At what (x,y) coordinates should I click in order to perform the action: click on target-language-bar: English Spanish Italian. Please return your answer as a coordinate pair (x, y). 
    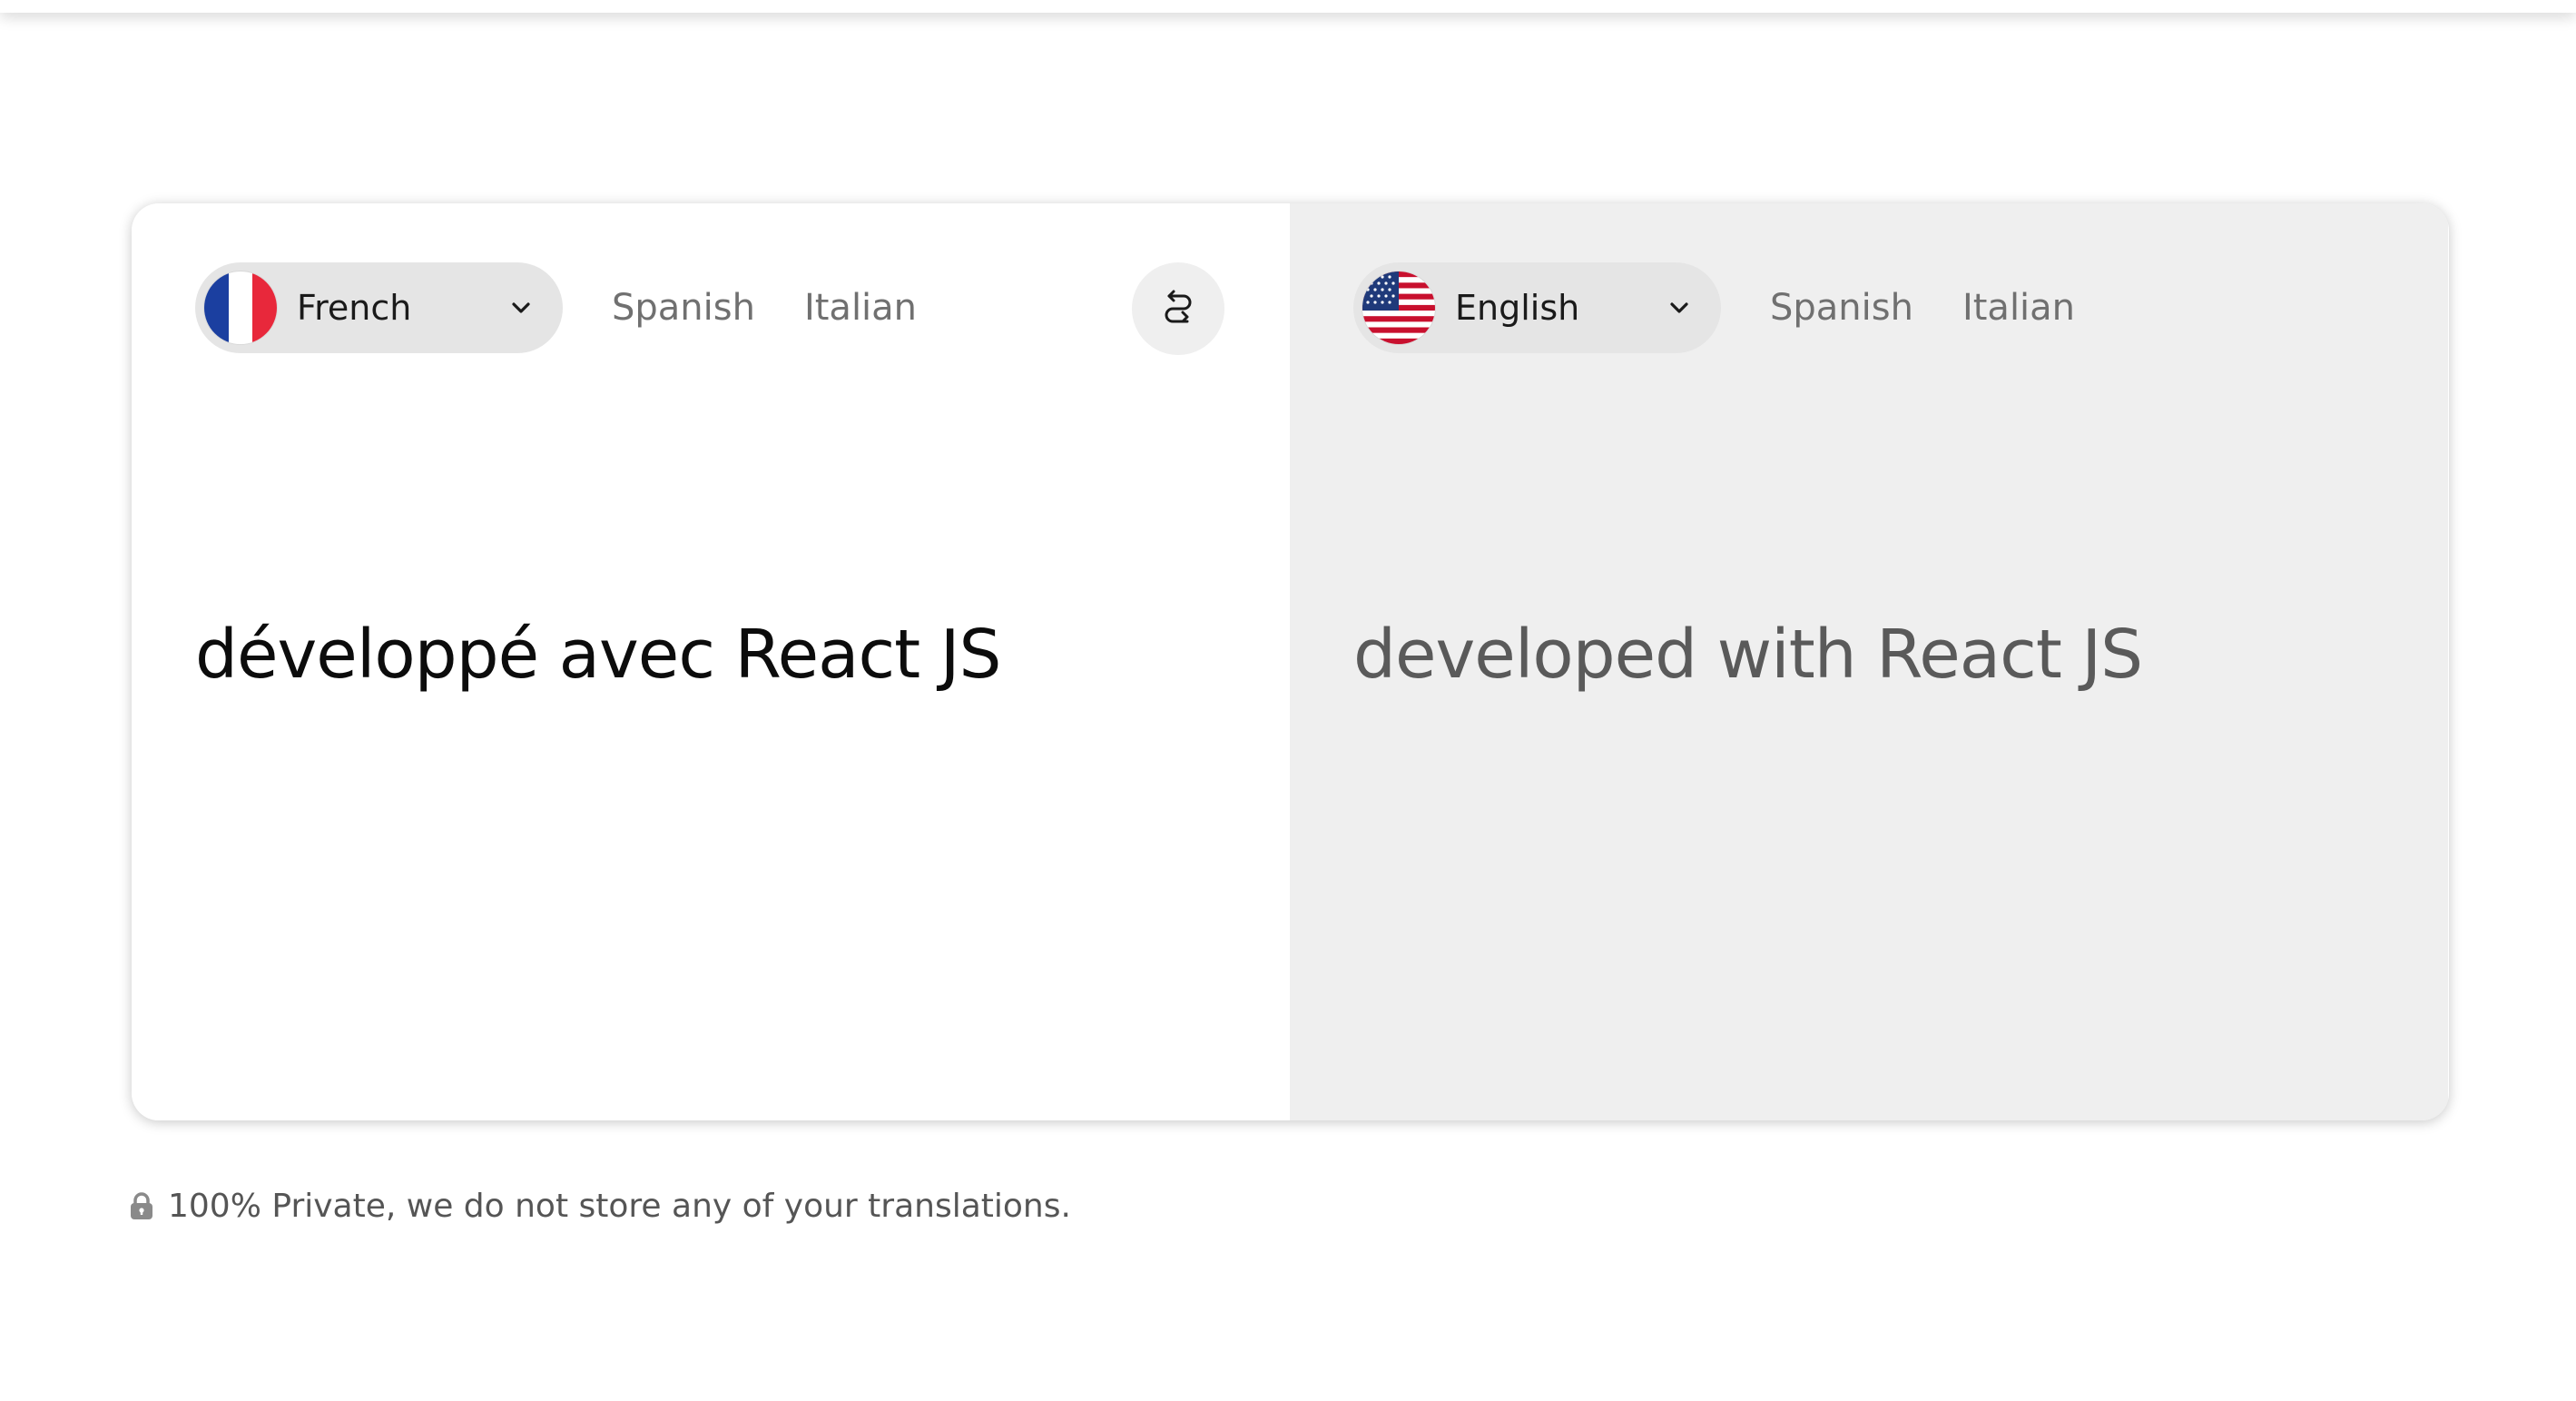
    Looking at the image, I should click on (1714, 307).